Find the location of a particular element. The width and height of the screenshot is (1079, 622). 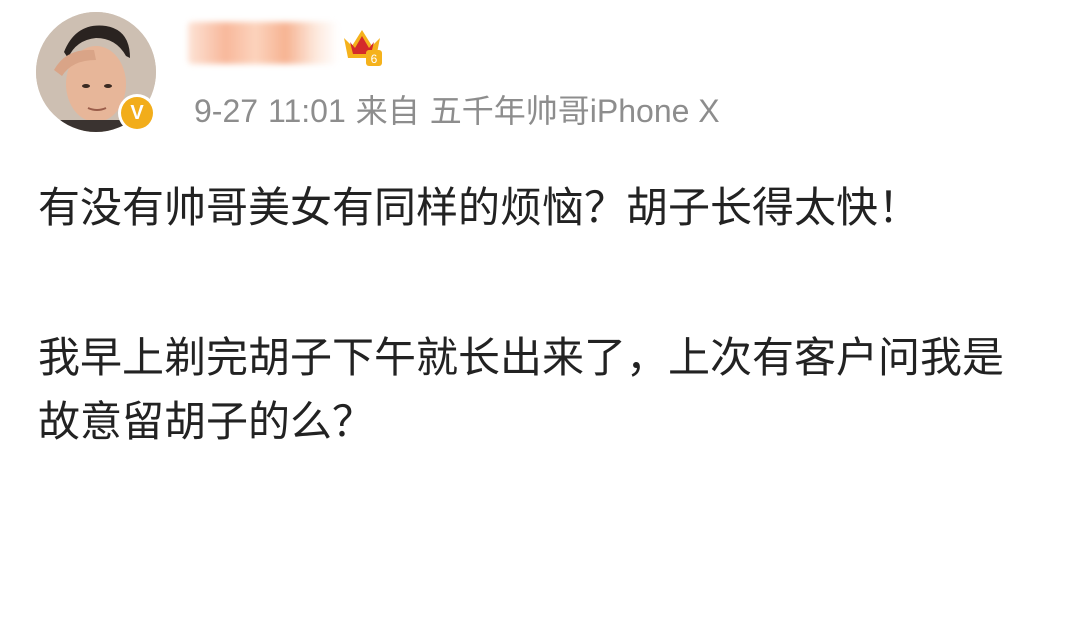

avatar-container: V is located at coordinates (96, 72).